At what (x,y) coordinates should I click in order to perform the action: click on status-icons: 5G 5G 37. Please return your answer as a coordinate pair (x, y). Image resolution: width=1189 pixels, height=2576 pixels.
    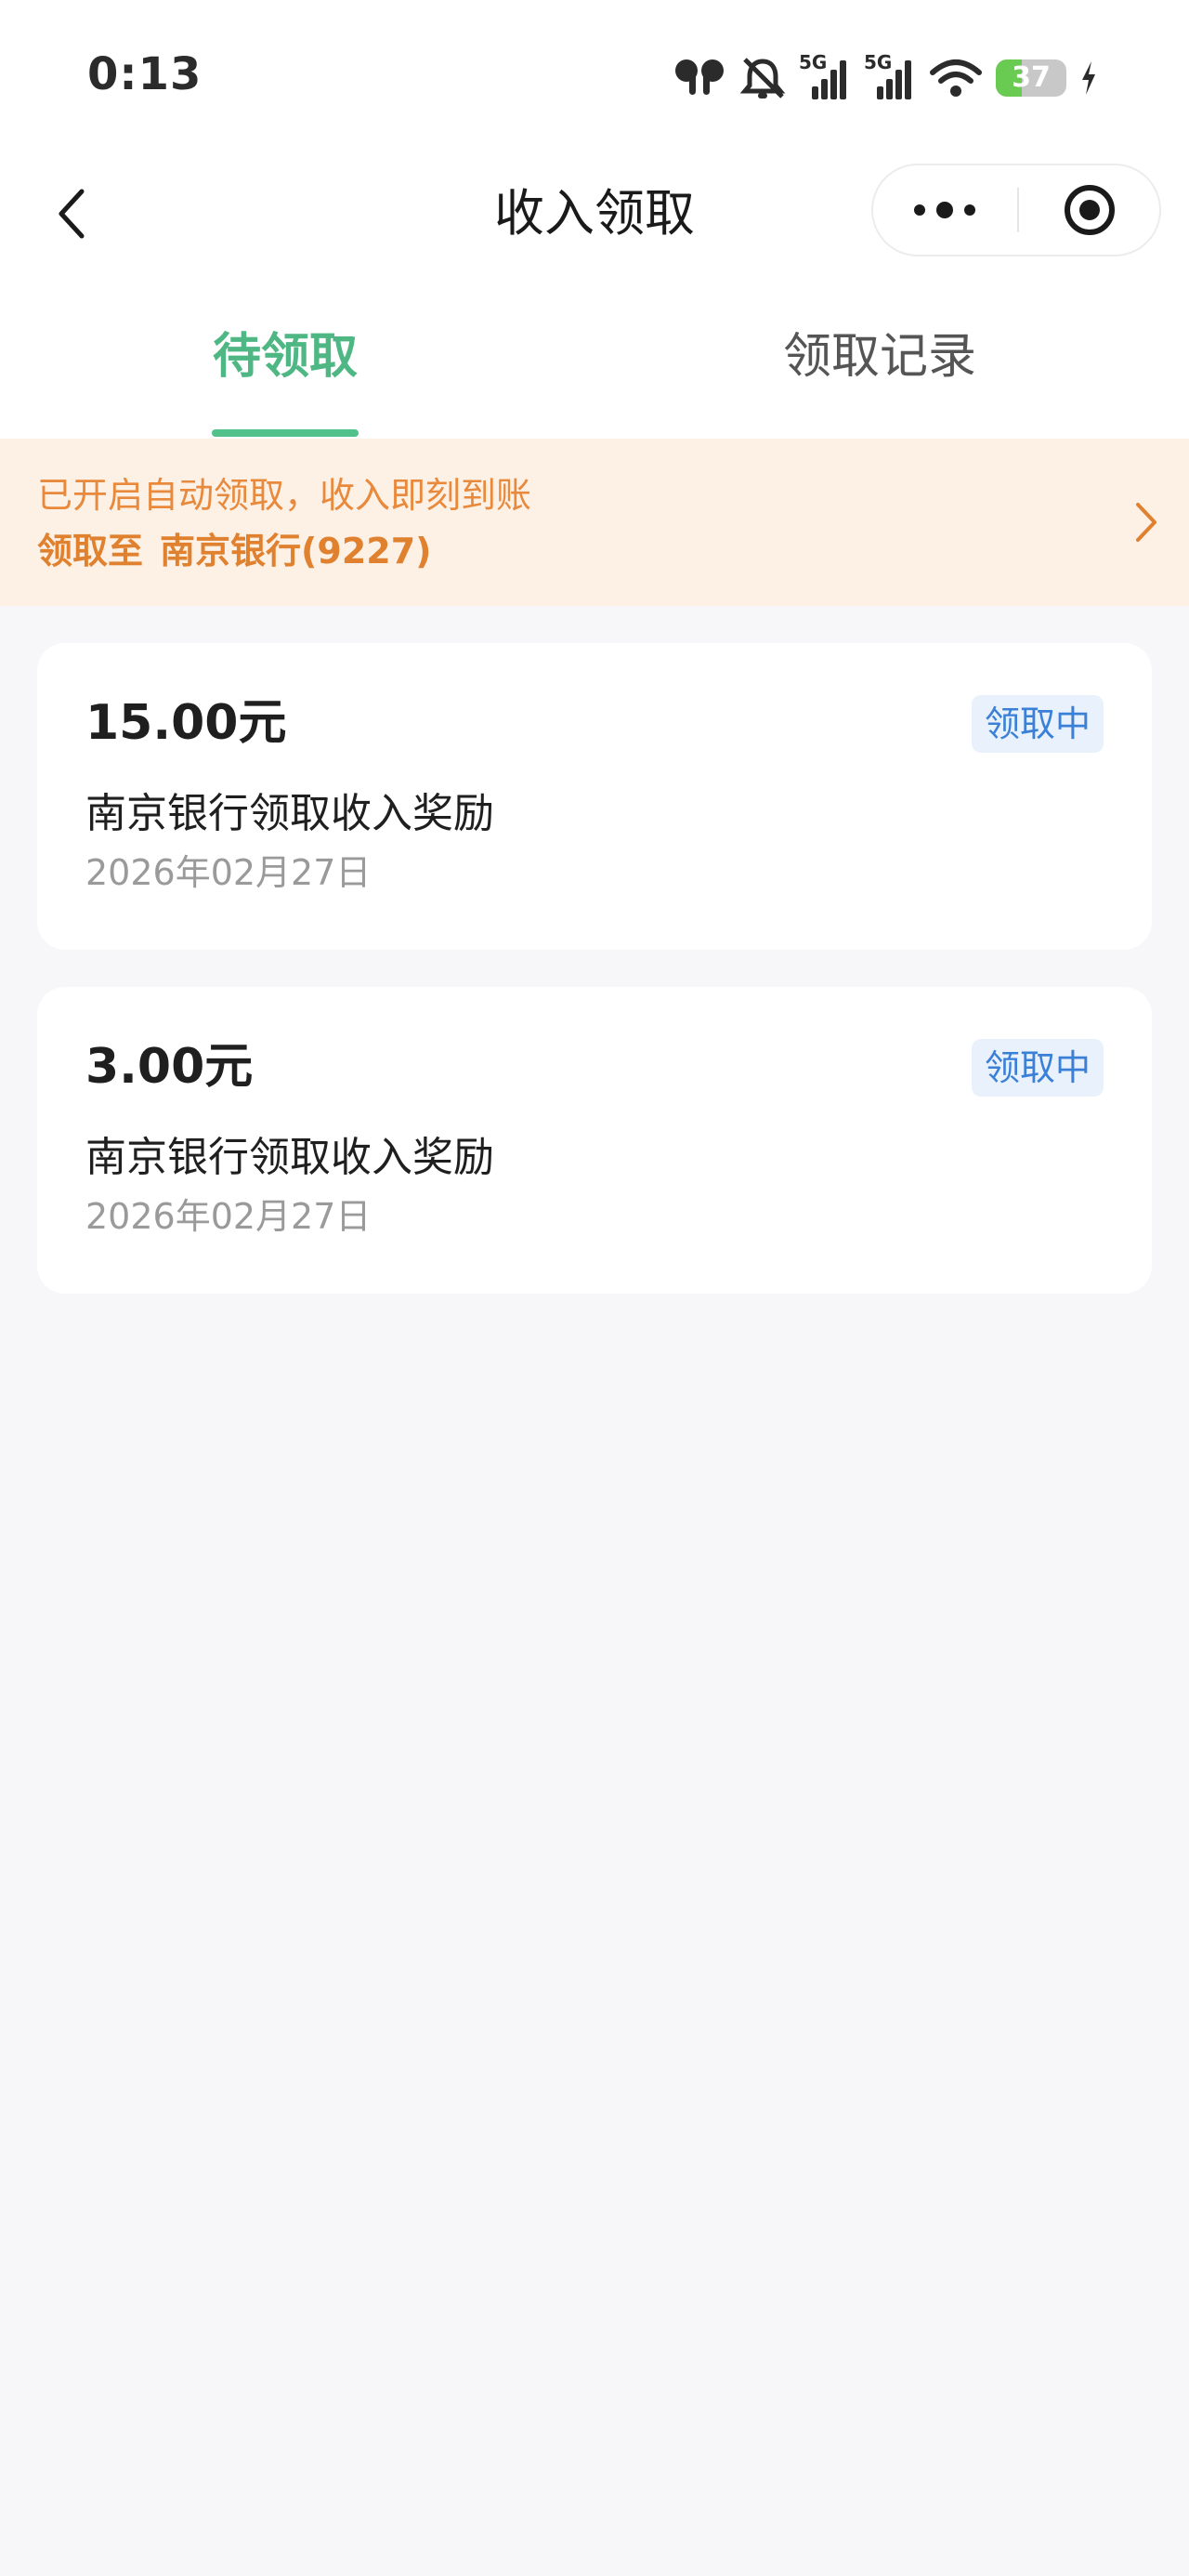
    Looking at the image, I should click on (886, 77).